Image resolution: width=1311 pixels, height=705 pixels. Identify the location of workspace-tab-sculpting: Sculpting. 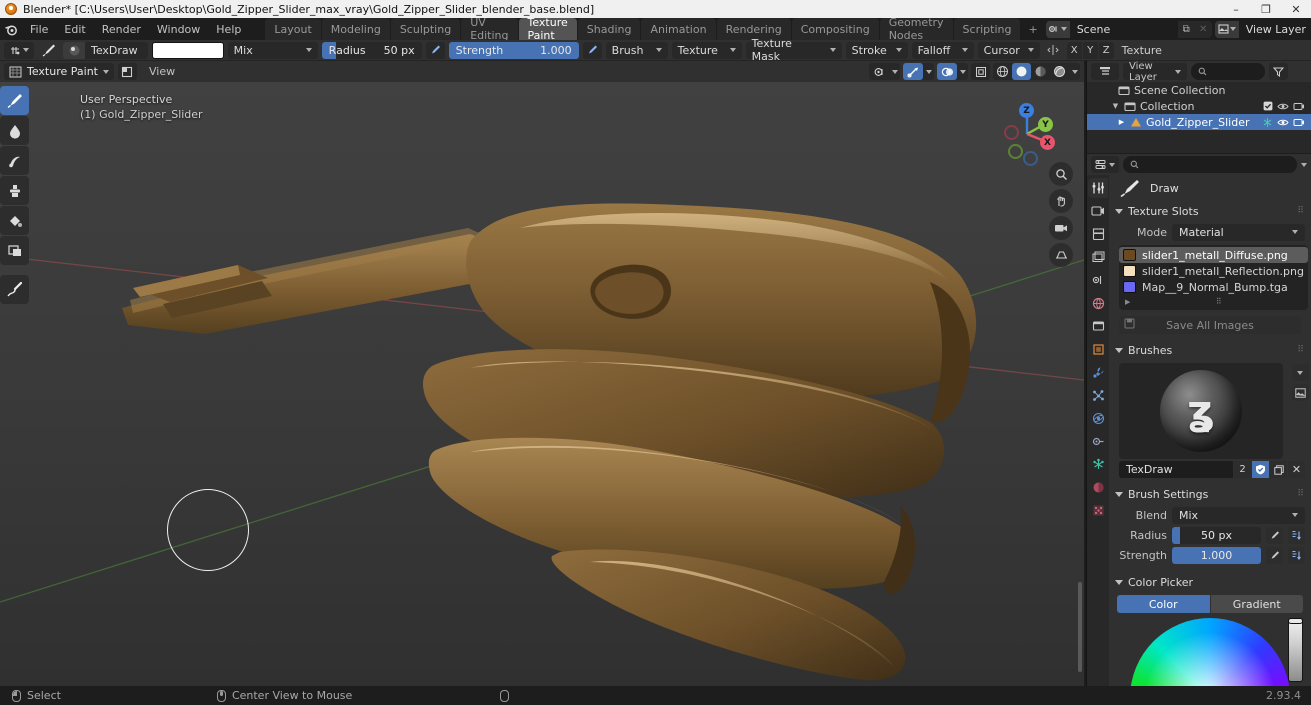
(425, 29).